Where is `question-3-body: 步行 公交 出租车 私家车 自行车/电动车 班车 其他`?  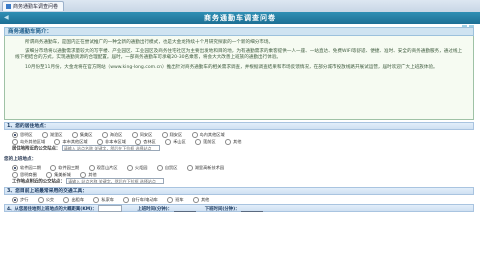 question-3-body: 步行 公交 出租车 私家车 自行车/电动车 班车 其他 is located at coordinates (239, 199).